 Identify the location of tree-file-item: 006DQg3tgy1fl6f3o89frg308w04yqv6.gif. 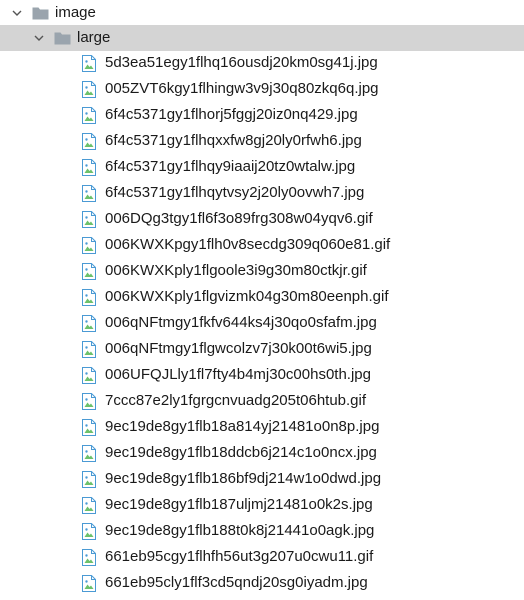
(262, 219).